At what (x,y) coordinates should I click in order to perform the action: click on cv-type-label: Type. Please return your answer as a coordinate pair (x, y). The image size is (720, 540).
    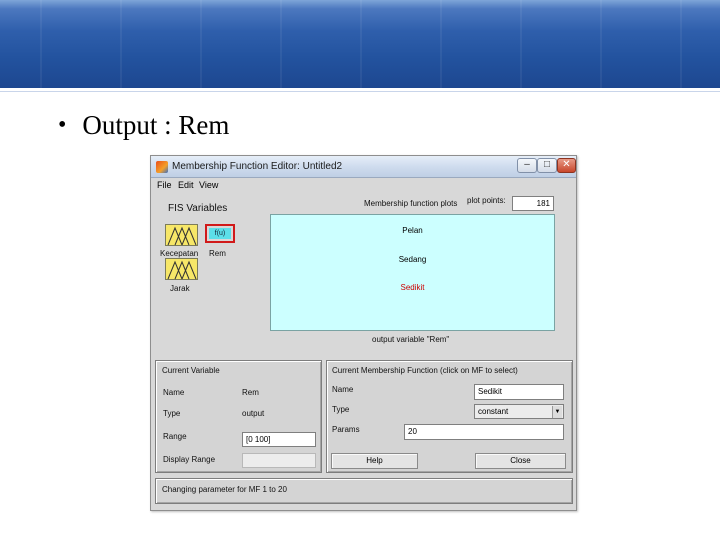
    Looking at the image, I should click on (172, 413).